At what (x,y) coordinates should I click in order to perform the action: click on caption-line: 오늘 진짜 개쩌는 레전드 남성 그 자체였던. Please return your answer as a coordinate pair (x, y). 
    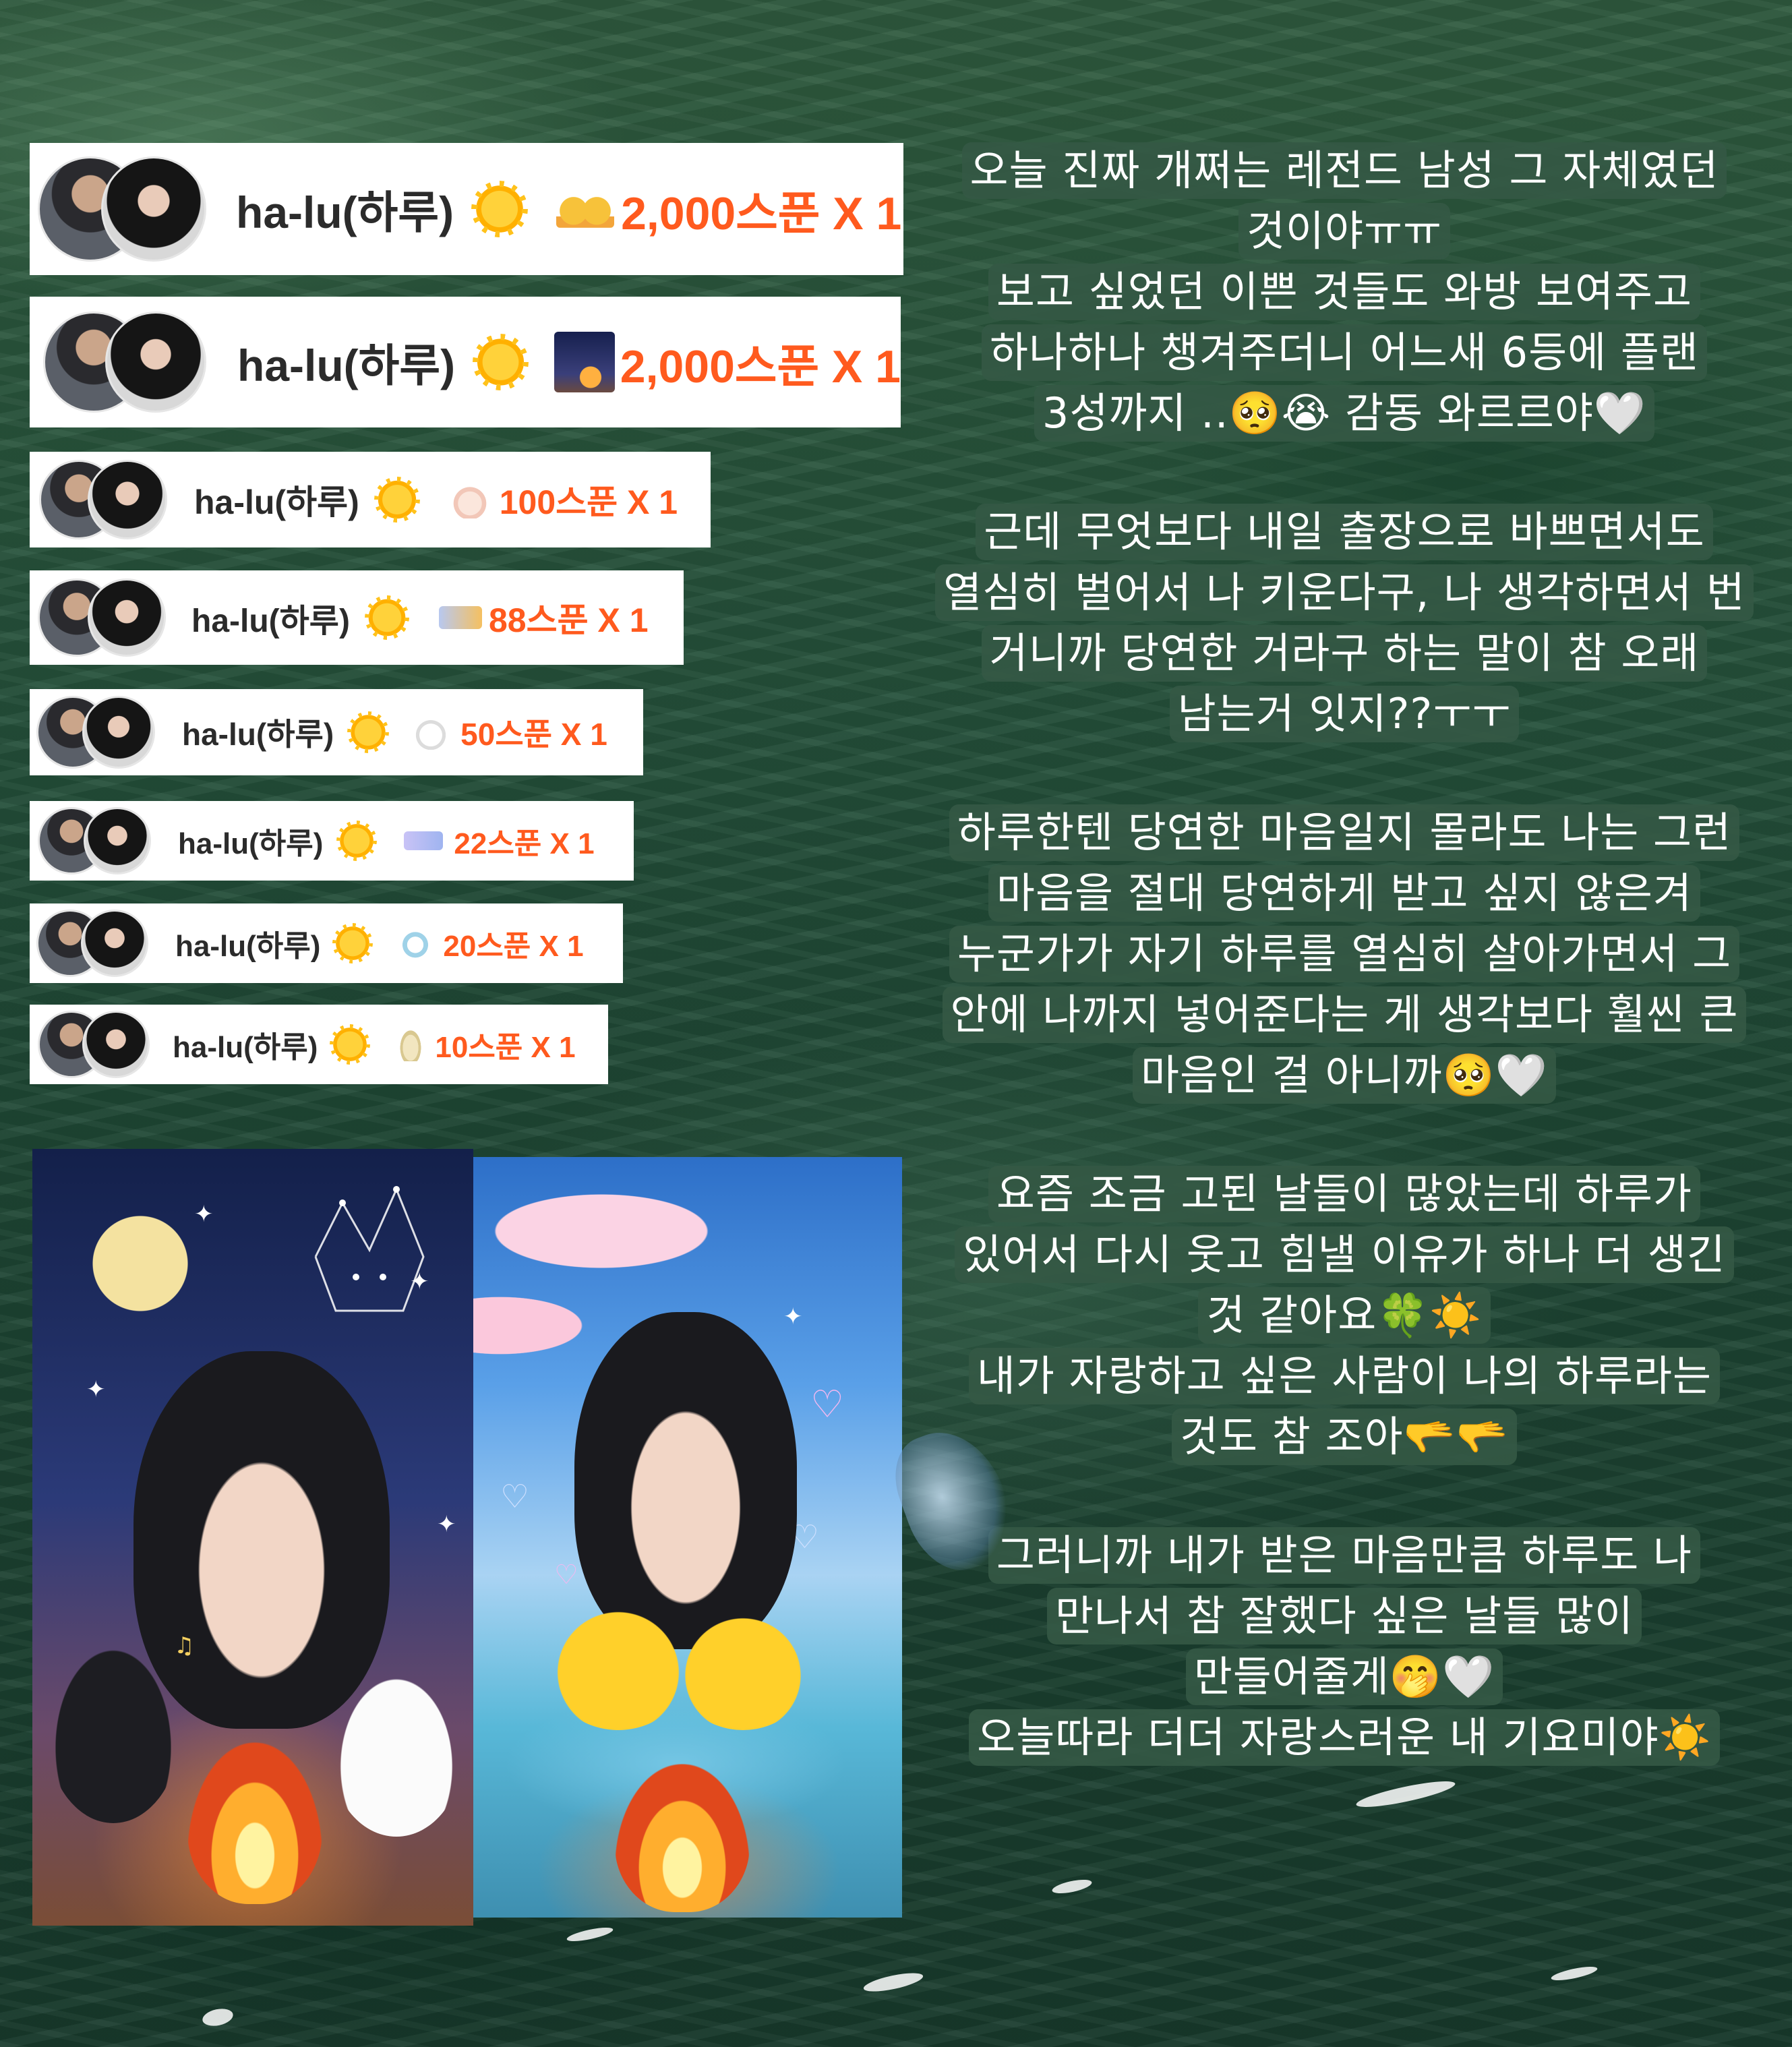
    Looking at the image, I should click on (1344, 170).